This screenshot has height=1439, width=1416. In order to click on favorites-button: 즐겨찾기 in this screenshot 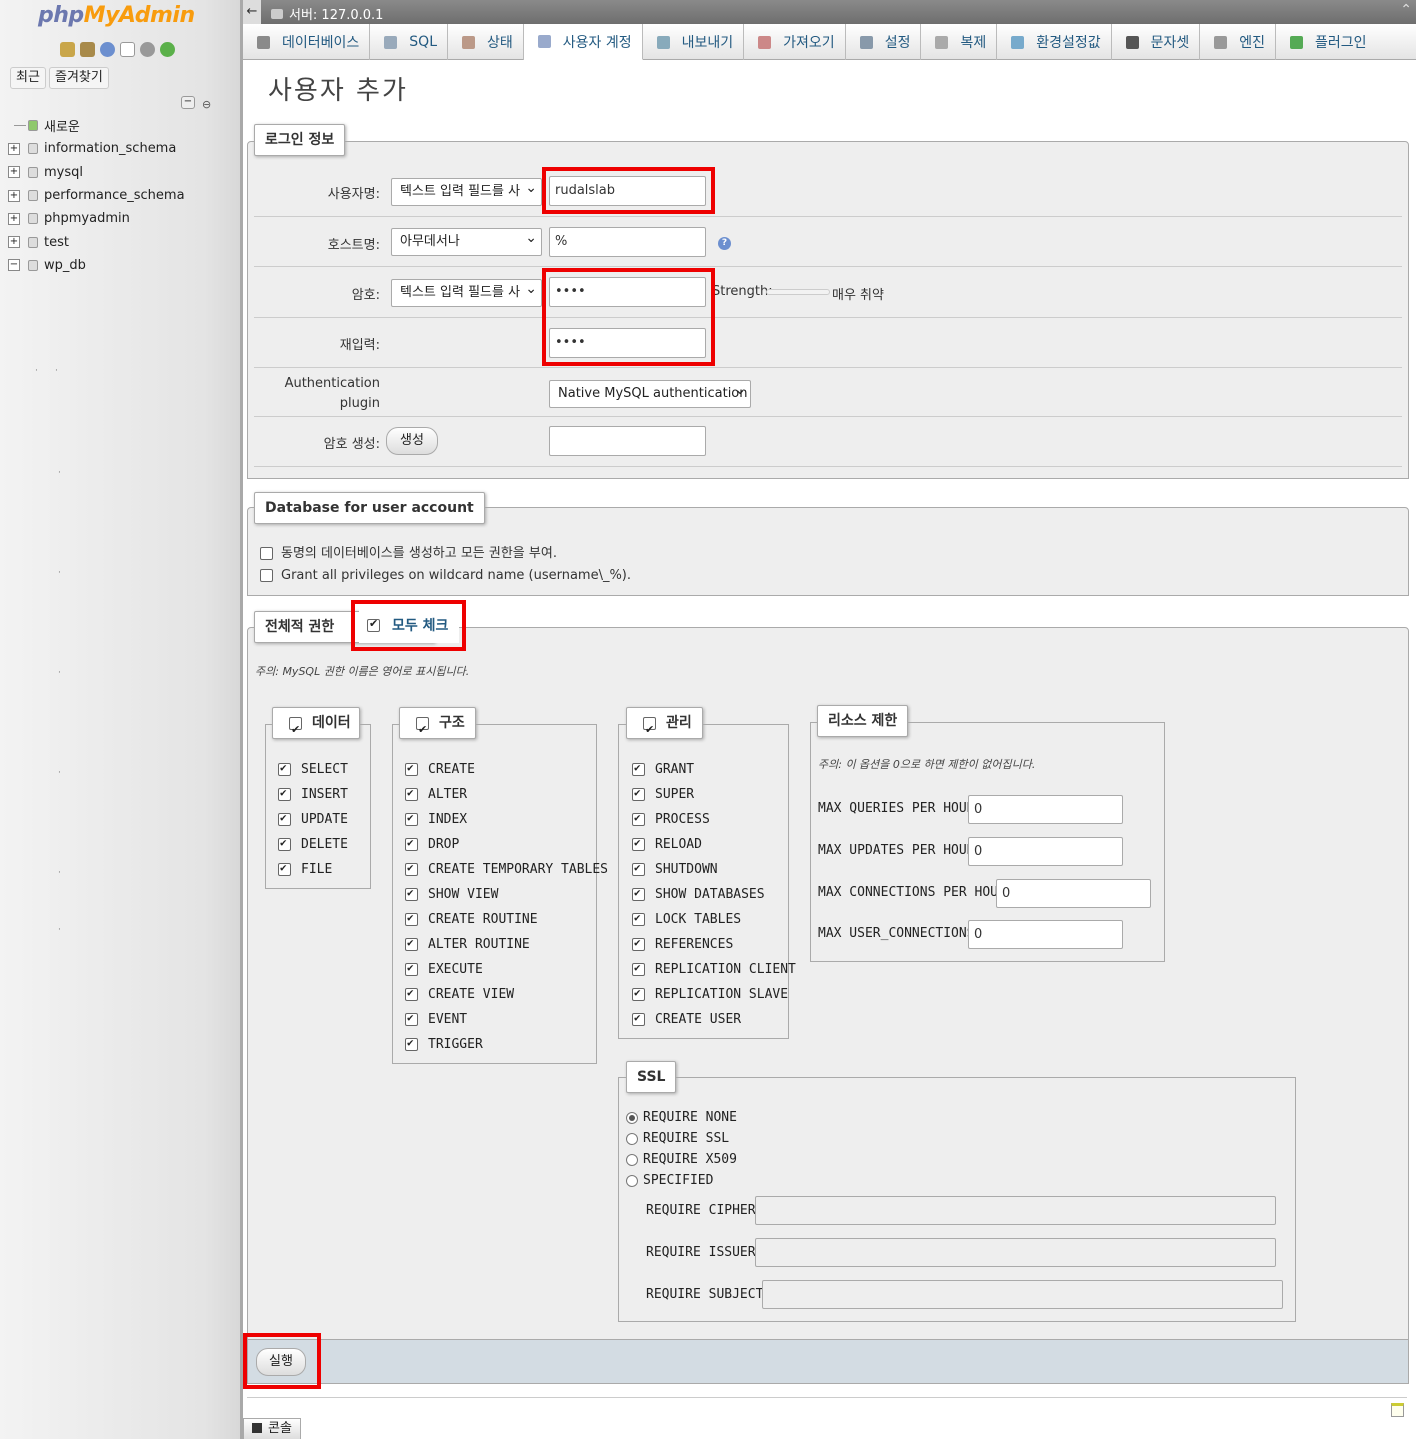, I will do `click(79, 78)`.